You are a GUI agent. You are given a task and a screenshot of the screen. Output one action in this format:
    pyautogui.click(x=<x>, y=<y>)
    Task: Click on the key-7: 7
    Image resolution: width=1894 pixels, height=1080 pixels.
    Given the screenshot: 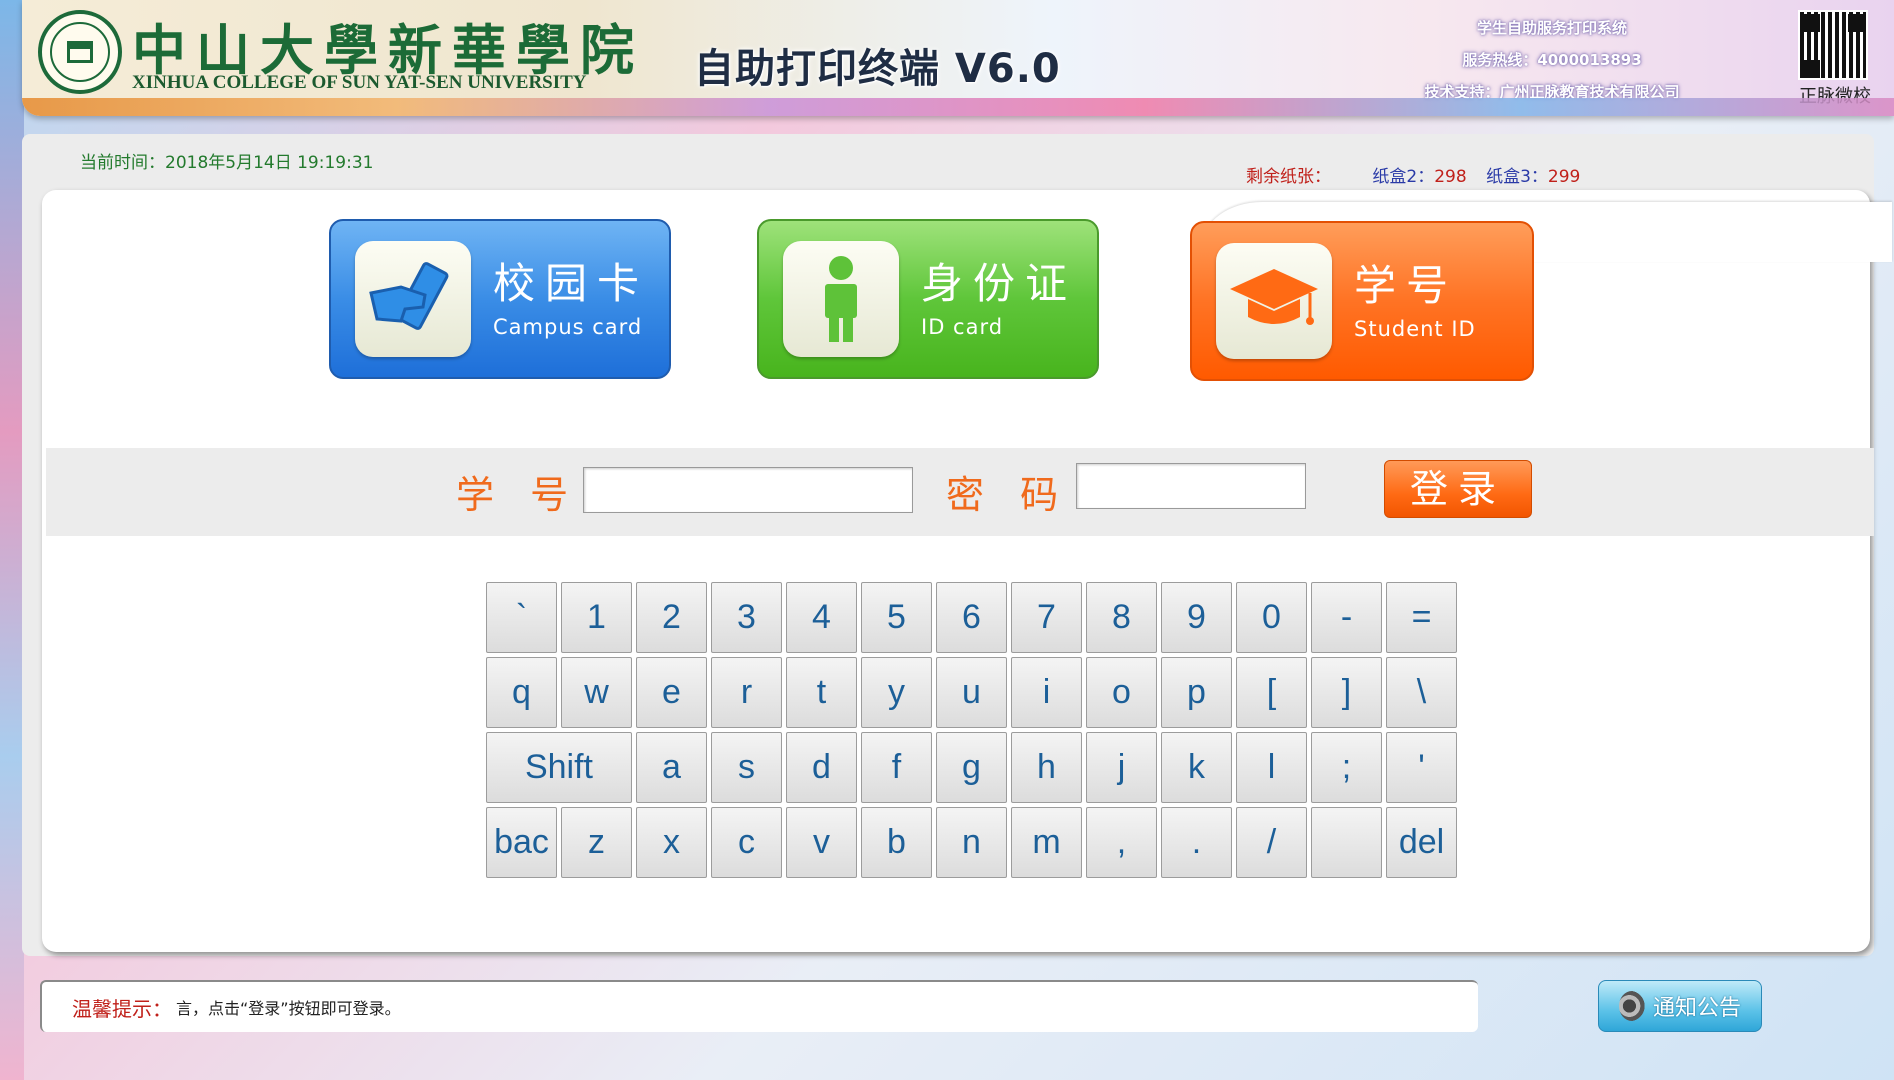 What is the action you would take?
    pyautogui.click(x=1046, y=617)
    